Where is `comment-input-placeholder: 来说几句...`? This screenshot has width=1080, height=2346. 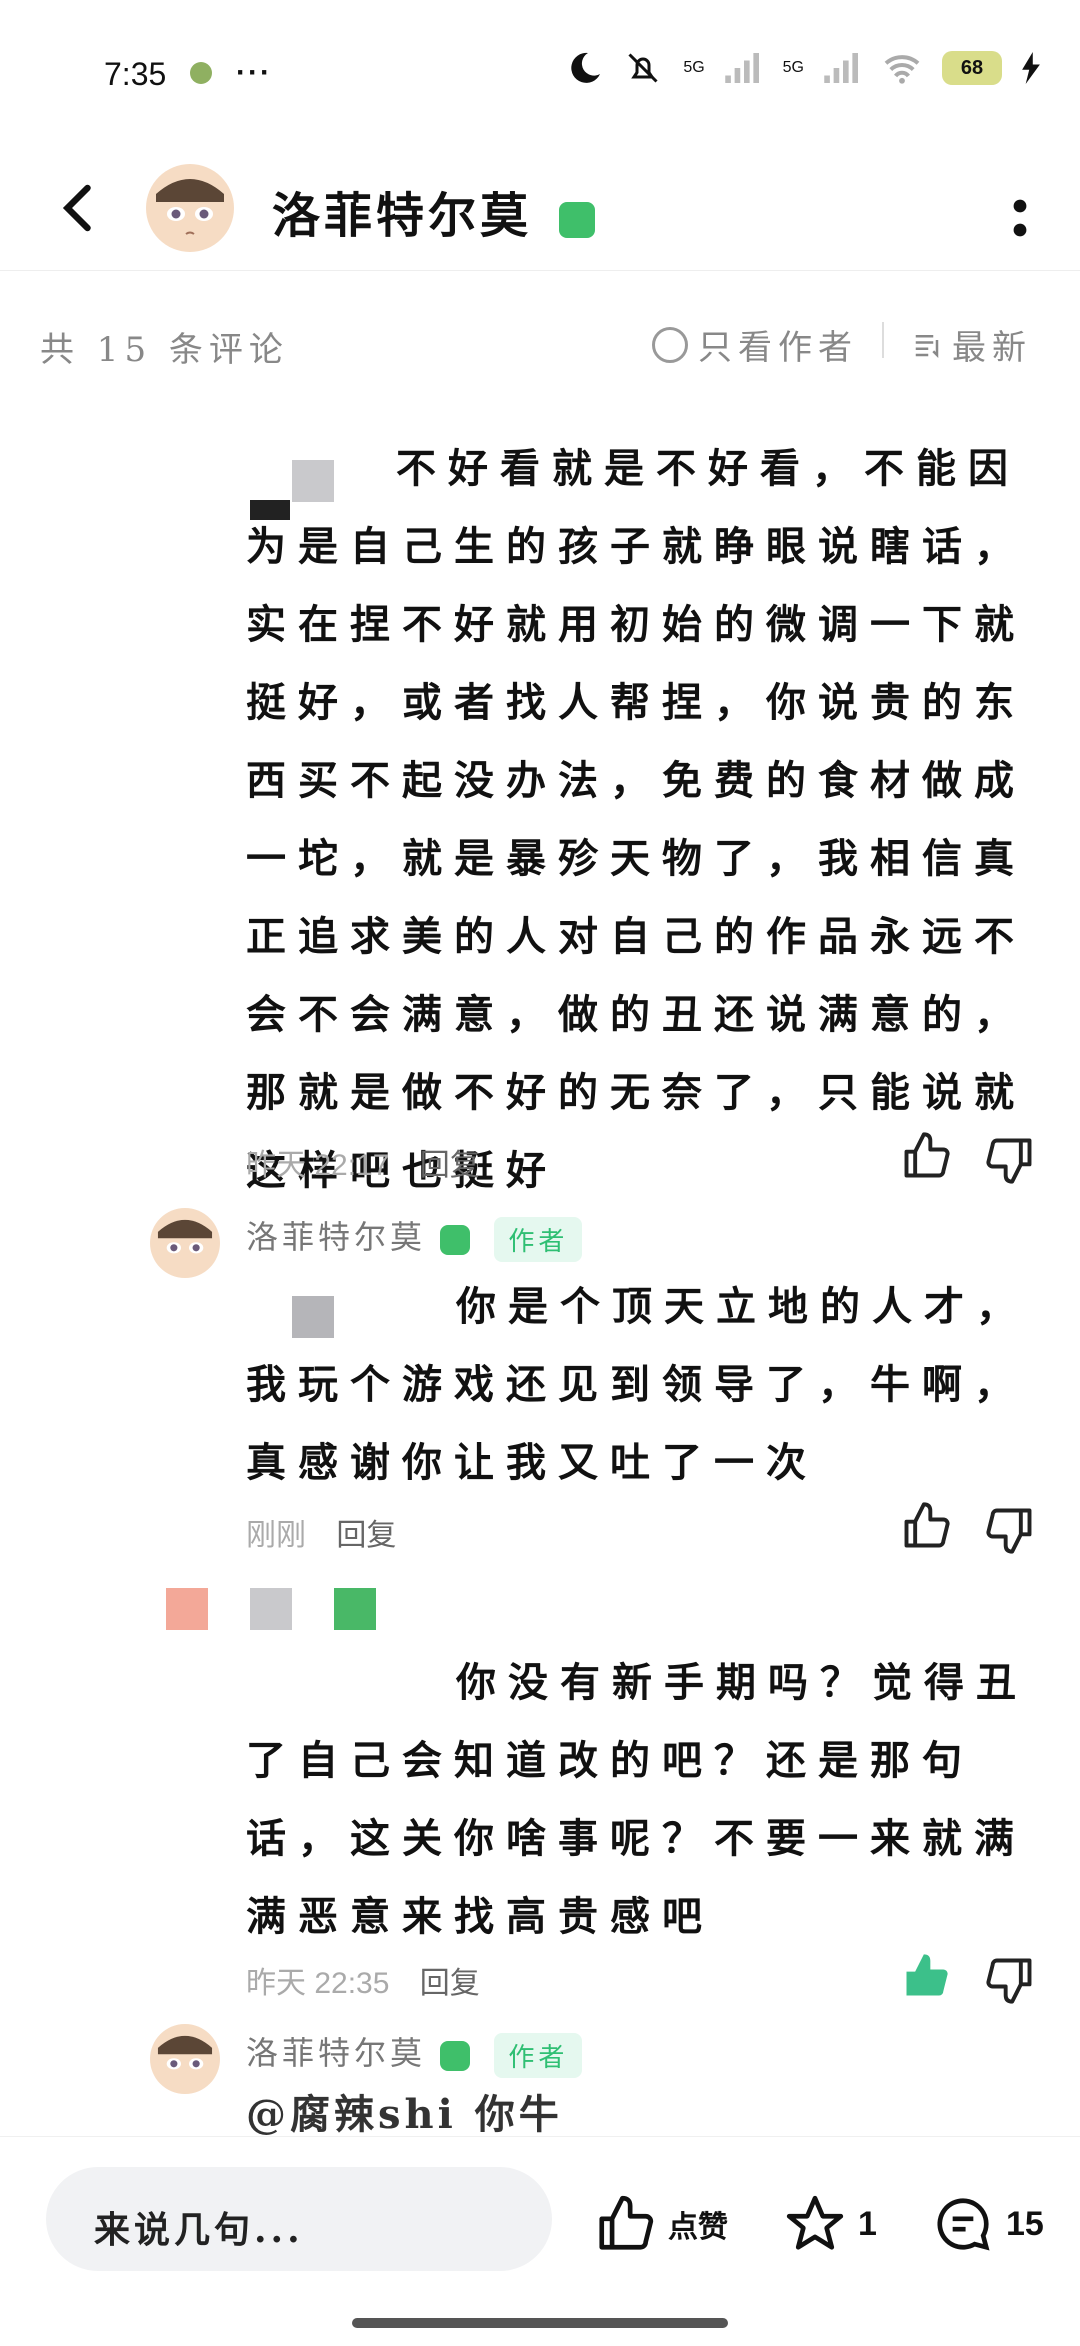
comment-input-placeholder: 来说几句... is located at coordinates (199, 2230).